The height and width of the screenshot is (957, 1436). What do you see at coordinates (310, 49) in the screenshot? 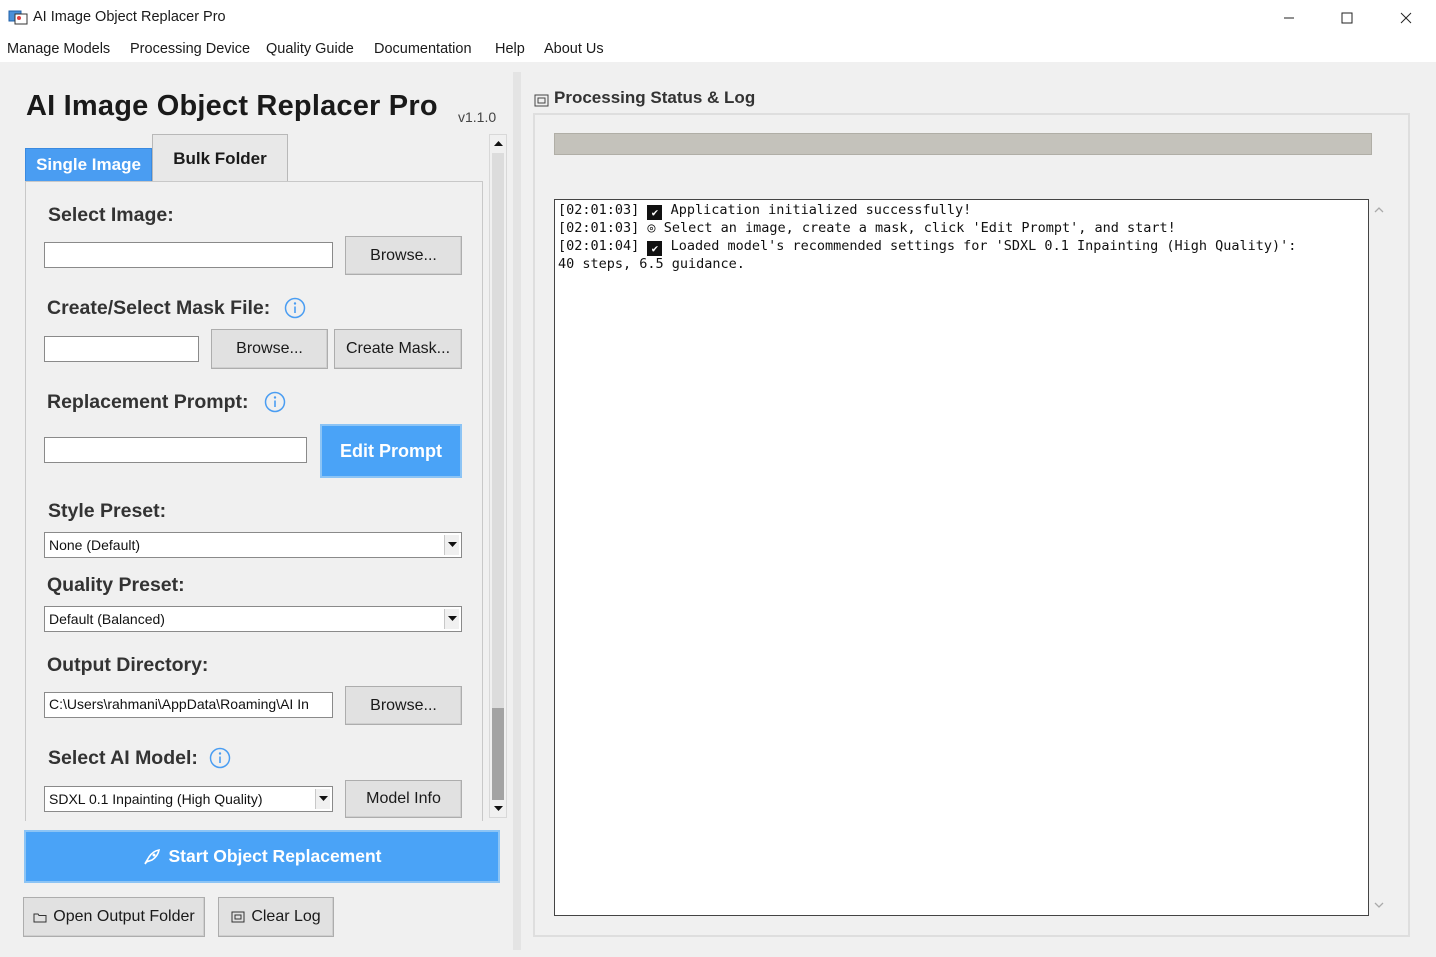
I see `menu-quality-guide: Quality Guide` at bounding box center [310, 49].